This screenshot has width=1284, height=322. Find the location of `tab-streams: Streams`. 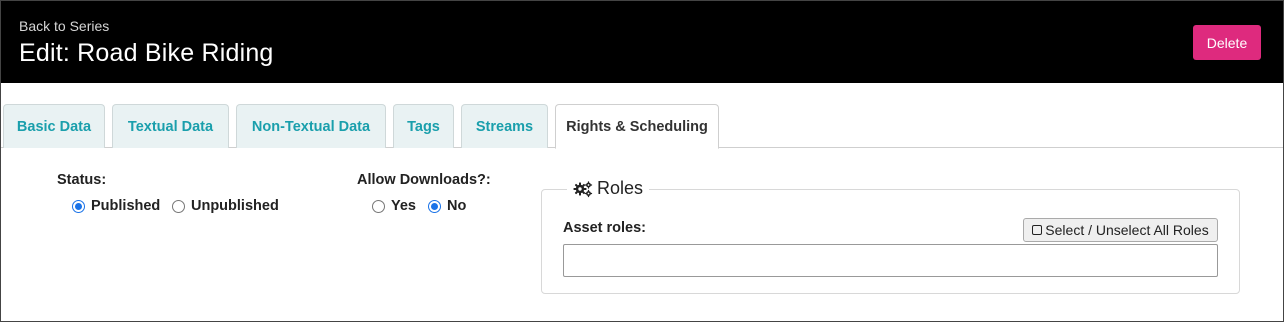

tab-streams: Streams is located at coordinates (504, 126).